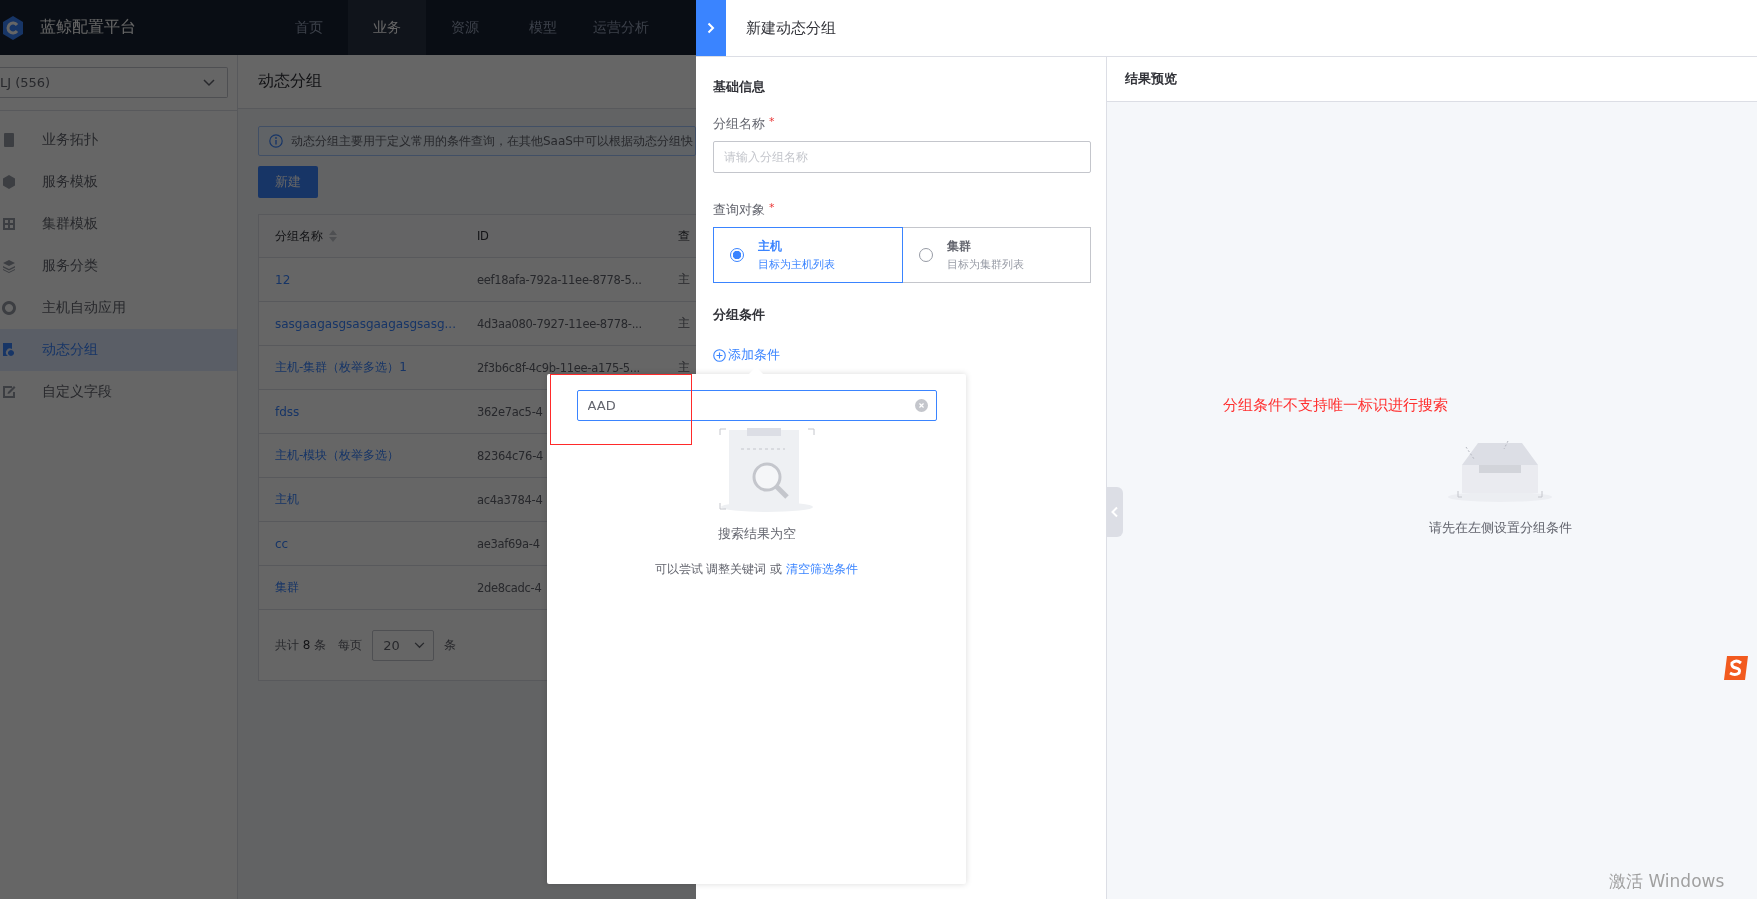 This screenshot has height=899, width=1757. Describe the element at coordinates (290, 81) in the screenshot. I see `page-title: 动态分组` at that location.